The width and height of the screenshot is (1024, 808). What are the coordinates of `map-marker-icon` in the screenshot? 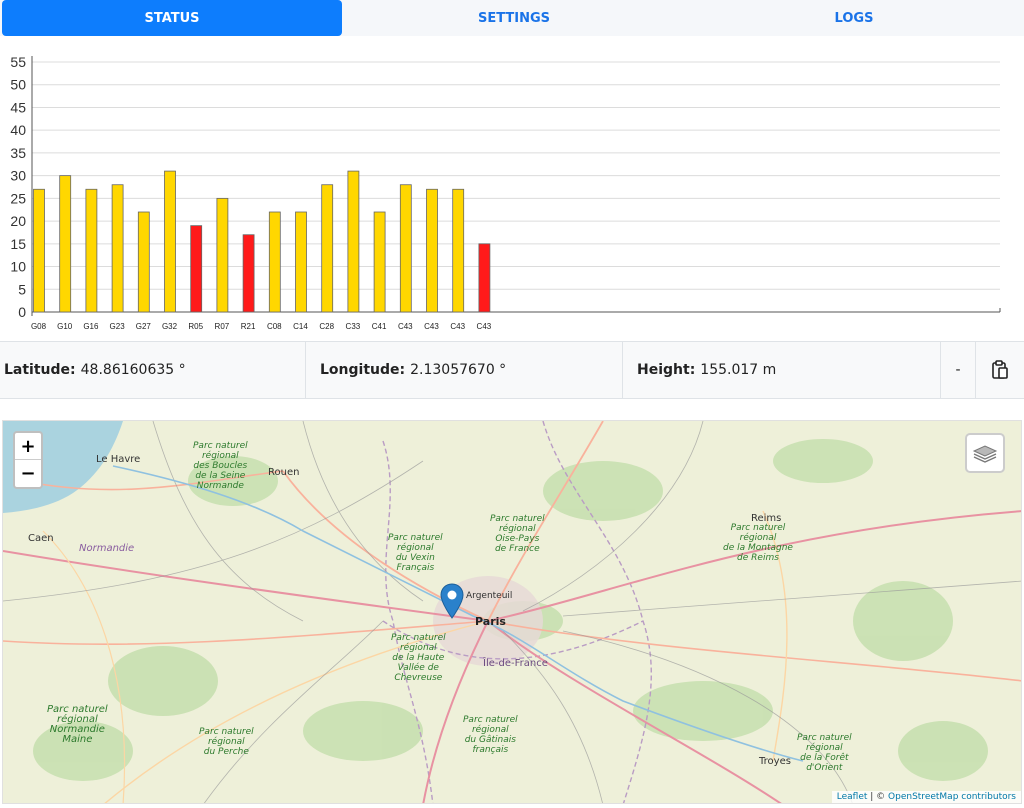 It's located at (452, 601).